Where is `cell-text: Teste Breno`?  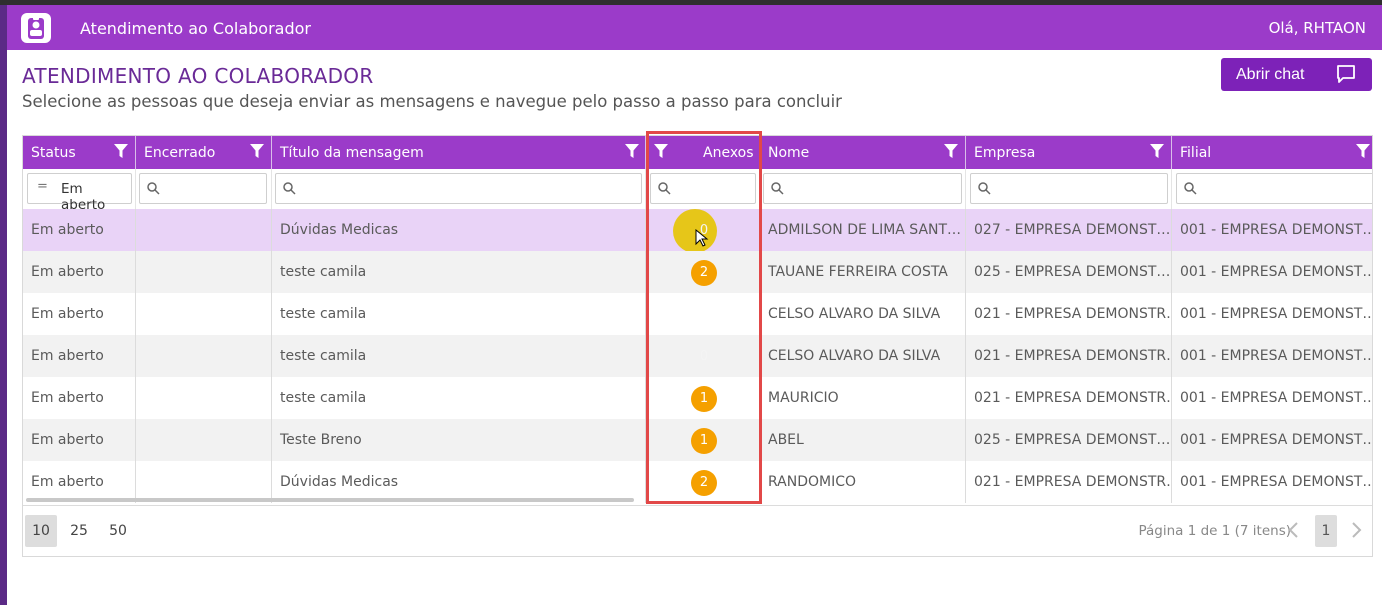
cell-text: Teste Breno is located at coordinates (321, 440).